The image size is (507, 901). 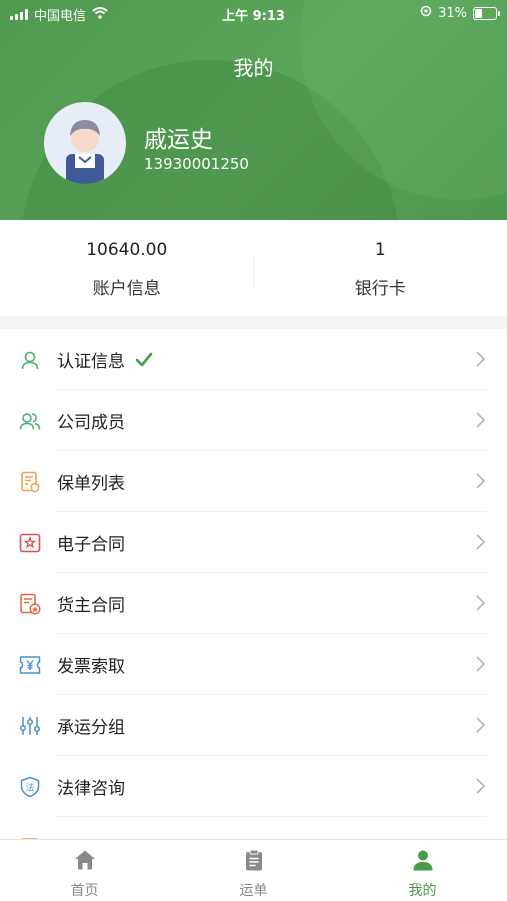 What do you see at coordinates (380, 286) in the screenshot?
I see `bank-card-label: 银行卡` at bounding box center [380, 286].